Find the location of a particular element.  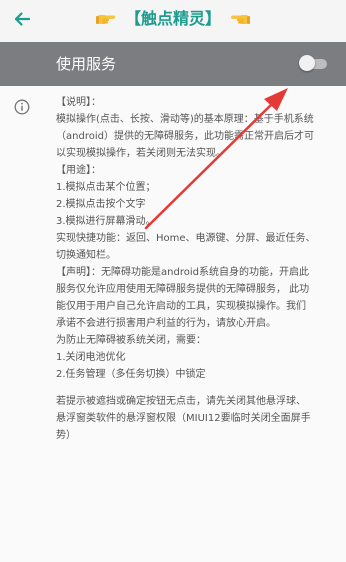

title-text: 【触点精灵】 is located at coordinates (172, 18).